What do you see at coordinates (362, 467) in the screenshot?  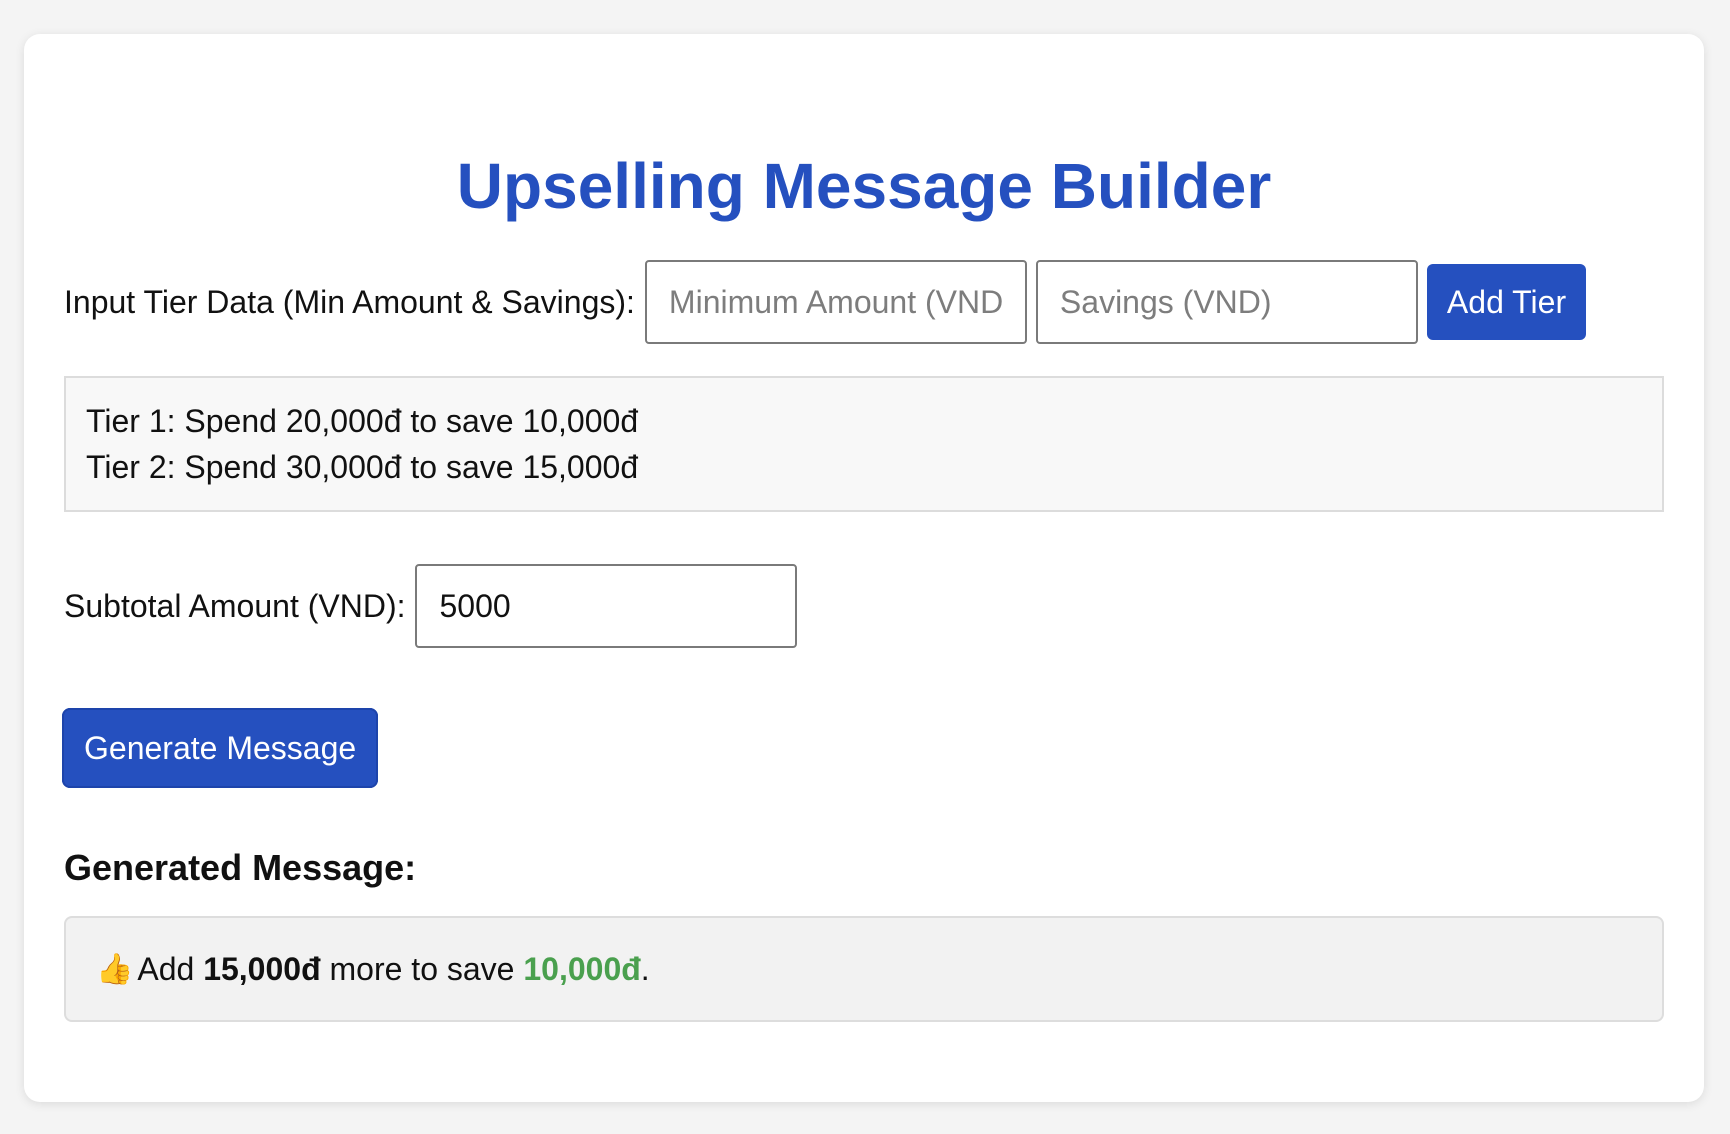 I see `tier-list-item: Tier 2: Spend 30,000đ to save 15,000đ` at bounding box center [362, 467].